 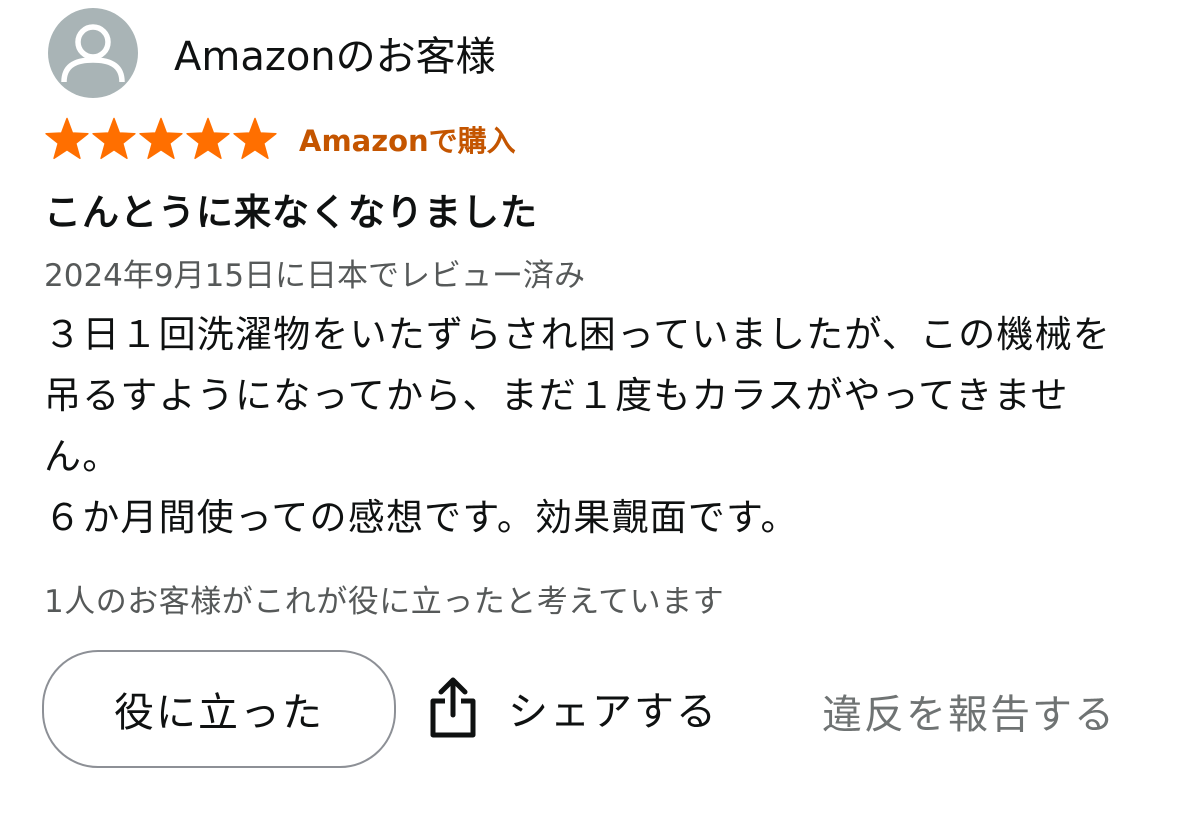 I want to click on helpful-button: 役に立った, so click(x=219, y=709).